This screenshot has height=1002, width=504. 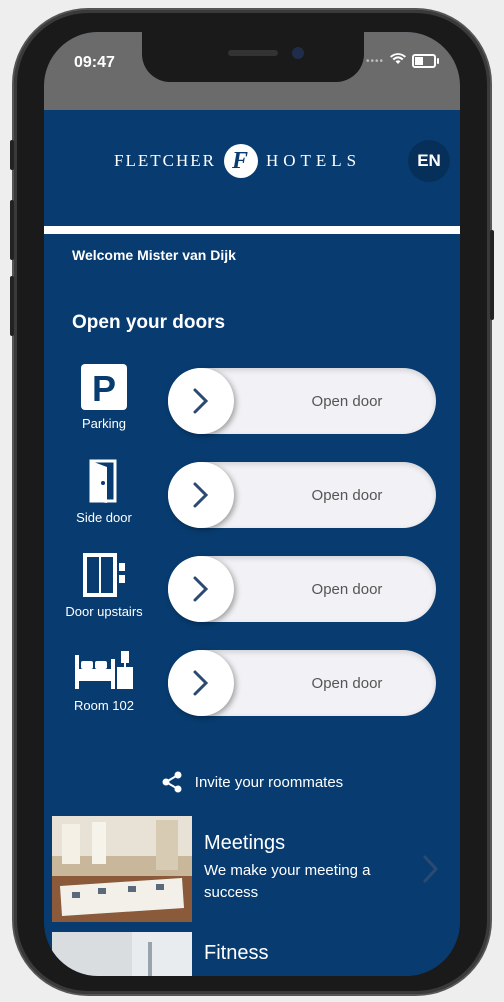 What do you see at coordinates (172, 782) in the screenshot?
I see `share-icon` at bounding box center [172, 782].